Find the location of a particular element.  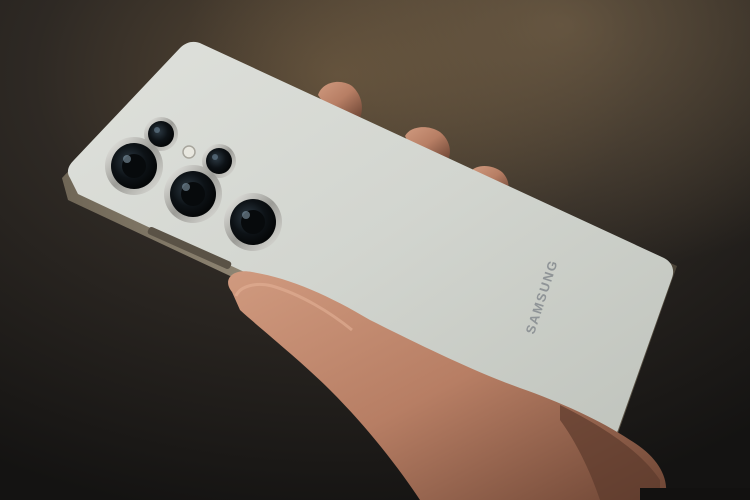

camera-lens-main is located at coordinates (134, 166).